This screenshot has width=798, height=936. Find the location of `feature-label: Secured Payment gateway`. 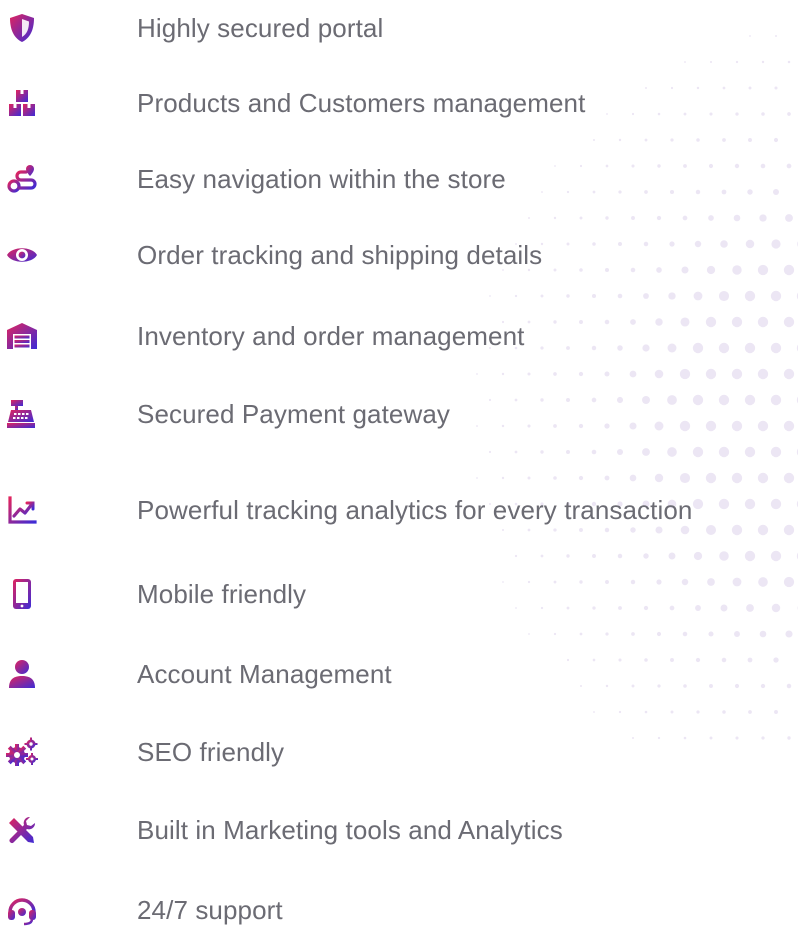

feature-label: Secured Payment gateway is located at coordinates (294, 414).